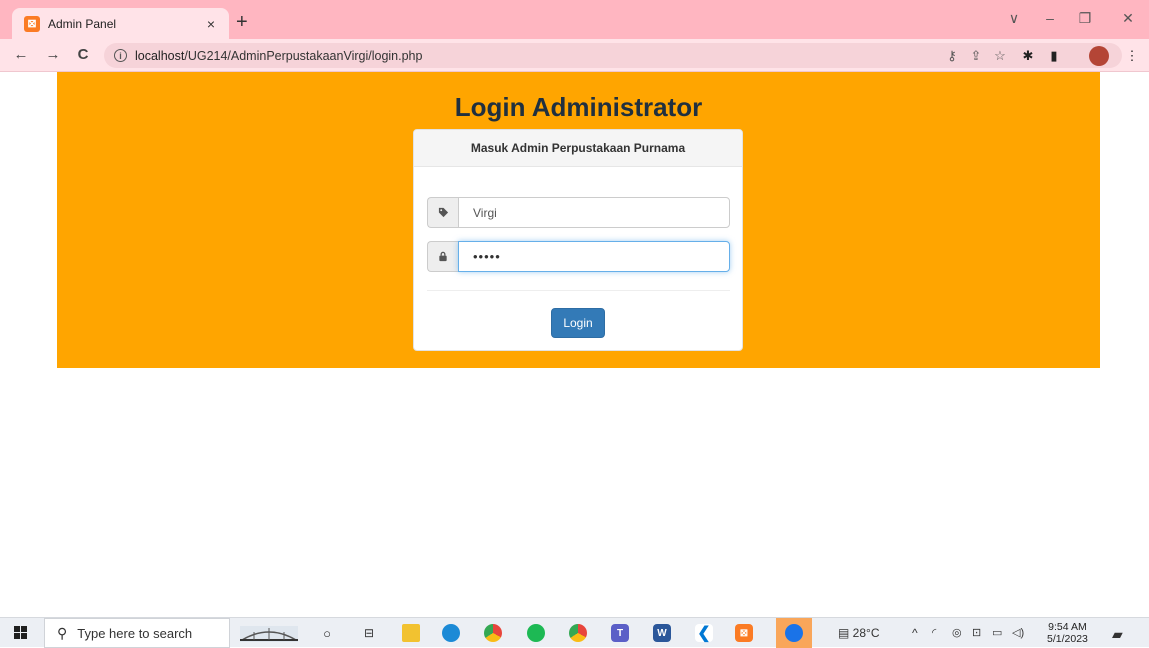 The height and width of the screenshot is (648, 1149). I want to click on search-placeholder: Type here to search, so click(135, 633).